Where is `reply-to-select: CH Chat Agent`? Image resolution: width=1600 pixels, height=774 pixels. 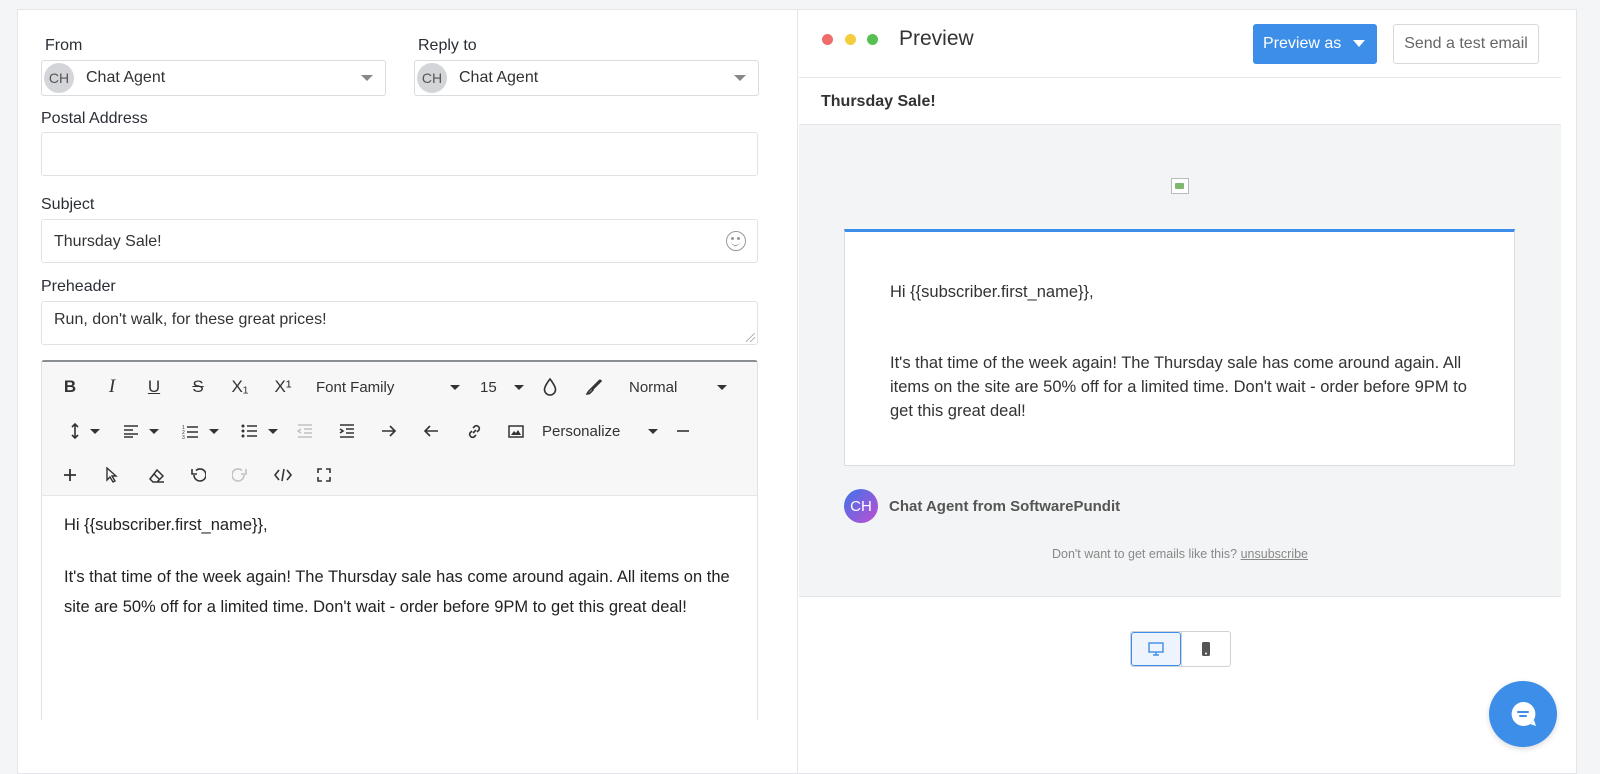 reply-to-select: CH Chat Agent is located at coordinates (586, 78).